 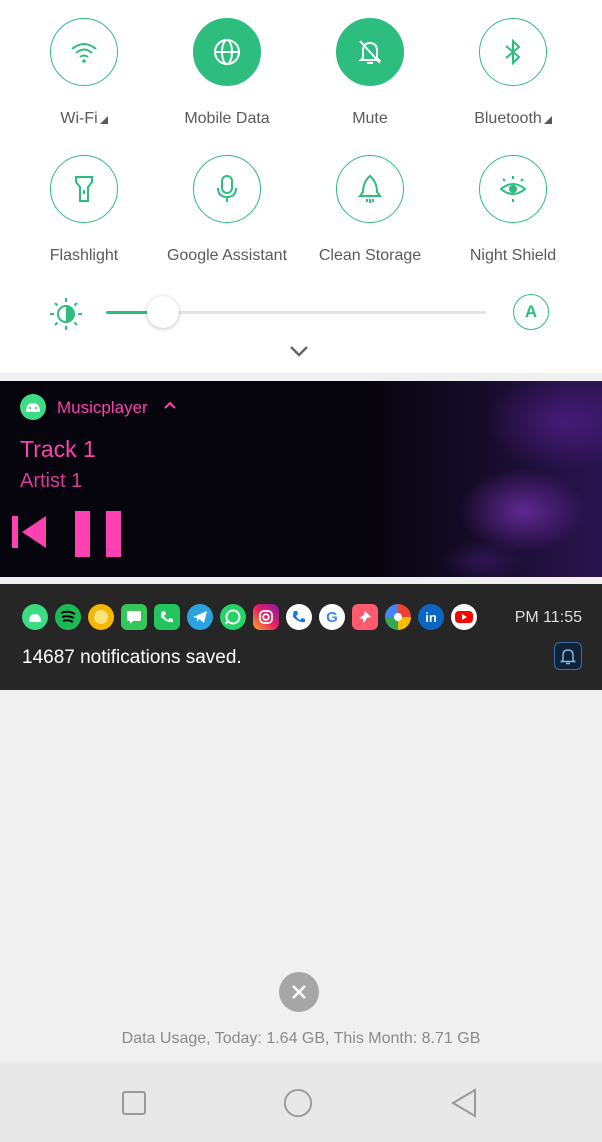 What do you see at coordinates (431, 617) in the screenshot?
I see `linkedin-icon: in` at bounding box center [431, 617].